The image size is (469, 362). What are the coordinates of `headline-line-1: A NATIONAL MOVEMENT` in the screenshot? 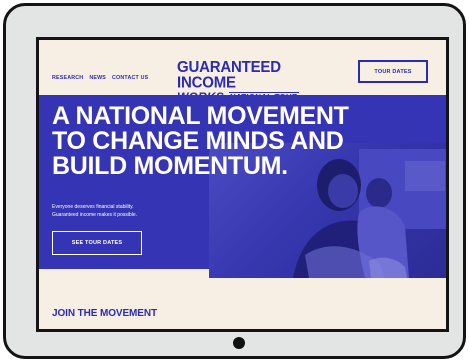 It's located at (200, 116).